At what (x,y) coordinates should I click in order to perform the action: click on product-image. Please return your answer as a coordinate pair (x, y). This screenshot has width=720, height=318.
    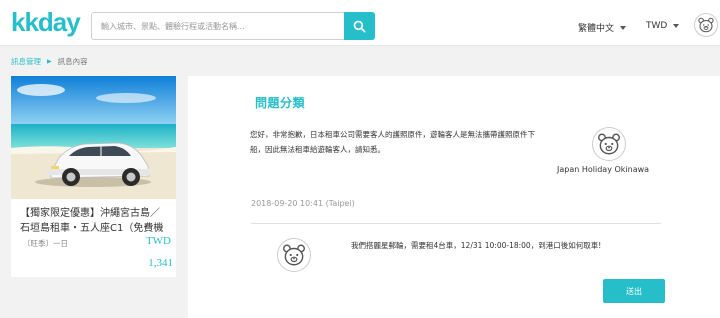
    Looking at the image, I should click on (93, 137).